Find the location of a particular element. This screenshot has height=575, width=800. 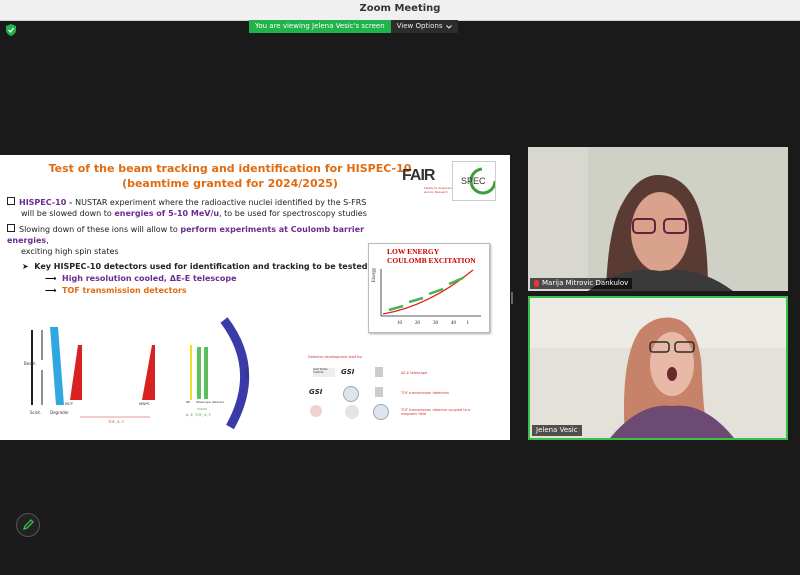

bullet1-e: , to be used for spectroscopy studies is located at coordinates (293, 213).